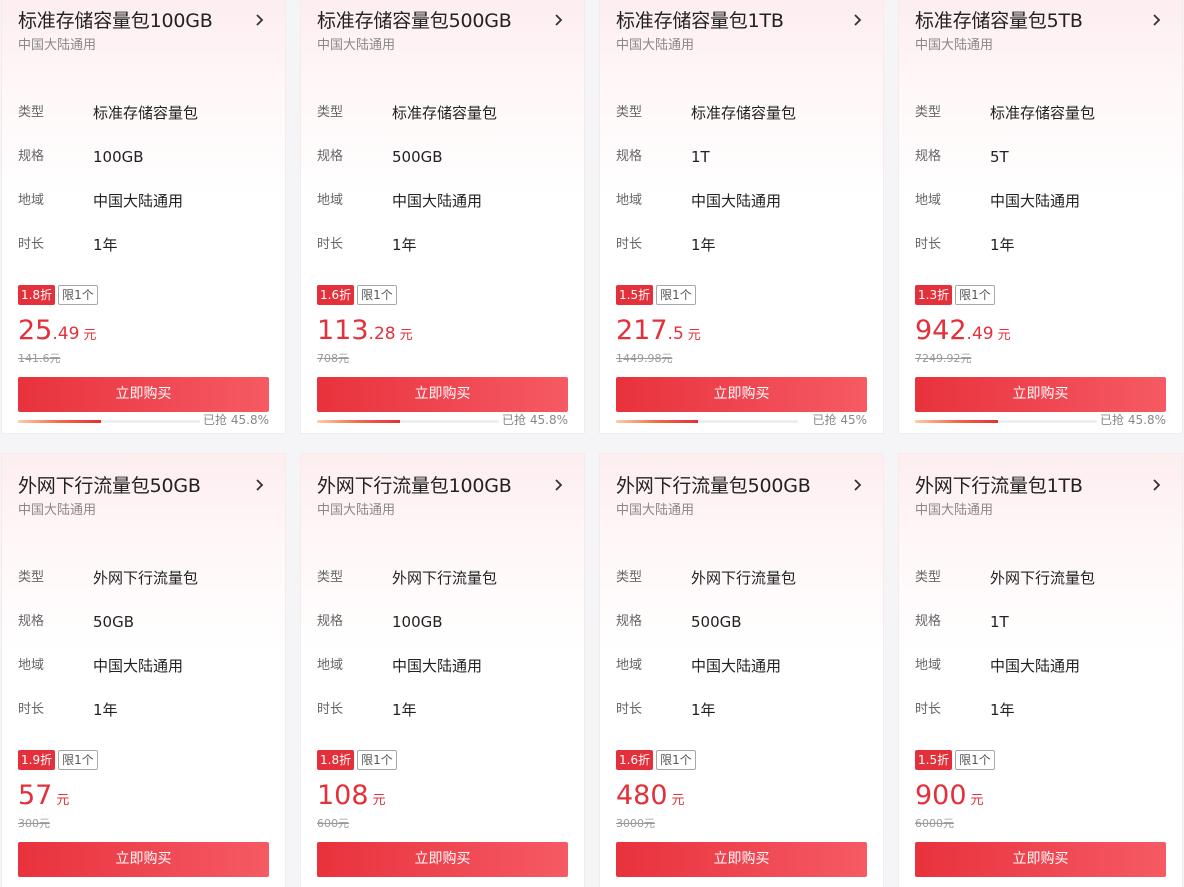 The width and height of the screenshot is (1184, 887). Describe the element at coordinates (999, 486) in the screenshot. I see `card-title: 外网下行流量包1TB` at that location.